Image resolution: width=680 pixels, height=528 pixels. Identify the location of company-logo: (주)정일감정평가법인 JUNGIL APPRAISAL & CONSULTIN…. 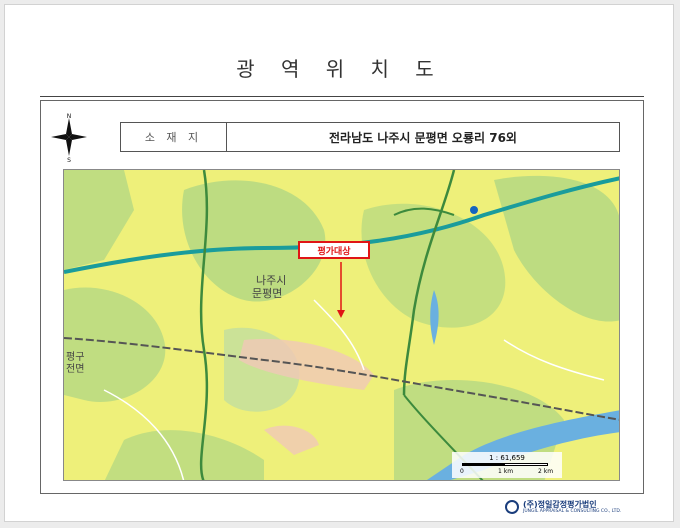
(575, 508).